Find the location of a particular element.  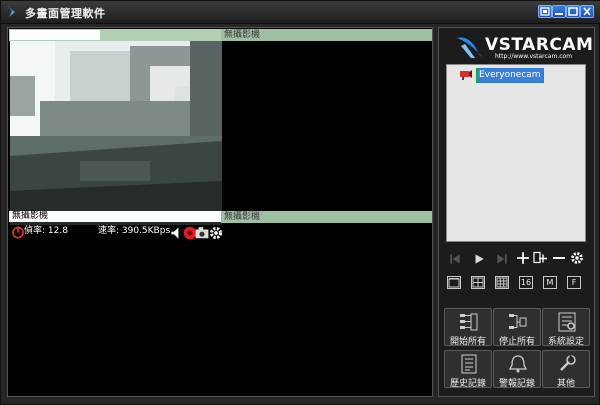

add-device-icon is located at coordinates (540, 258).